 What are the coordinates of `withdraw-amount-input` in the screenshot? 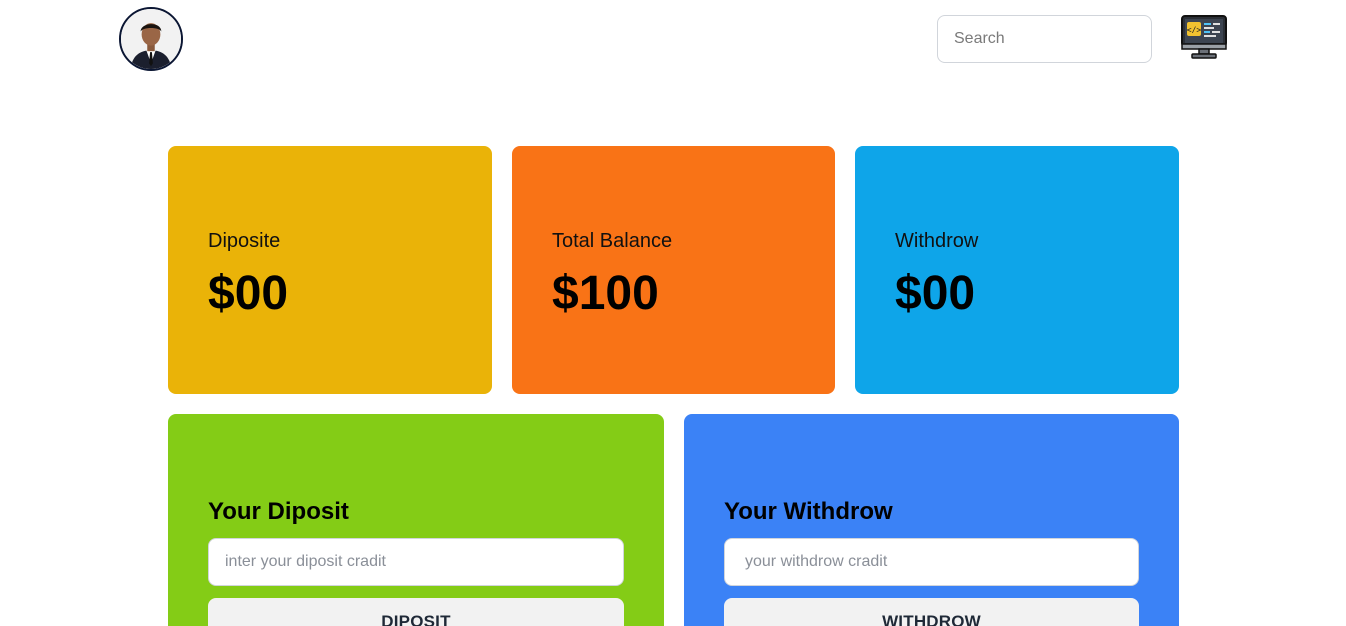 It's located at (931, 562).